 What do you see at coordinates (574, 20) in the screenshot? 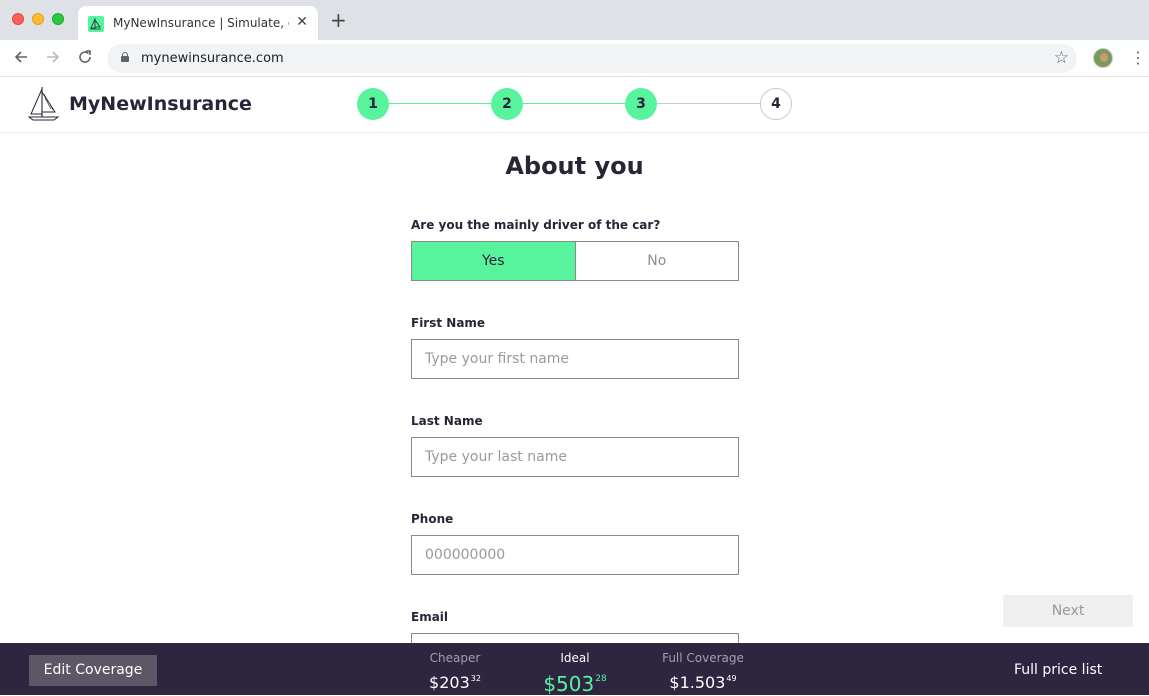
I see `browser-tab-bar: MyNewInsurance | Simulate, com ✕ +` at bounding box center [574, 20].